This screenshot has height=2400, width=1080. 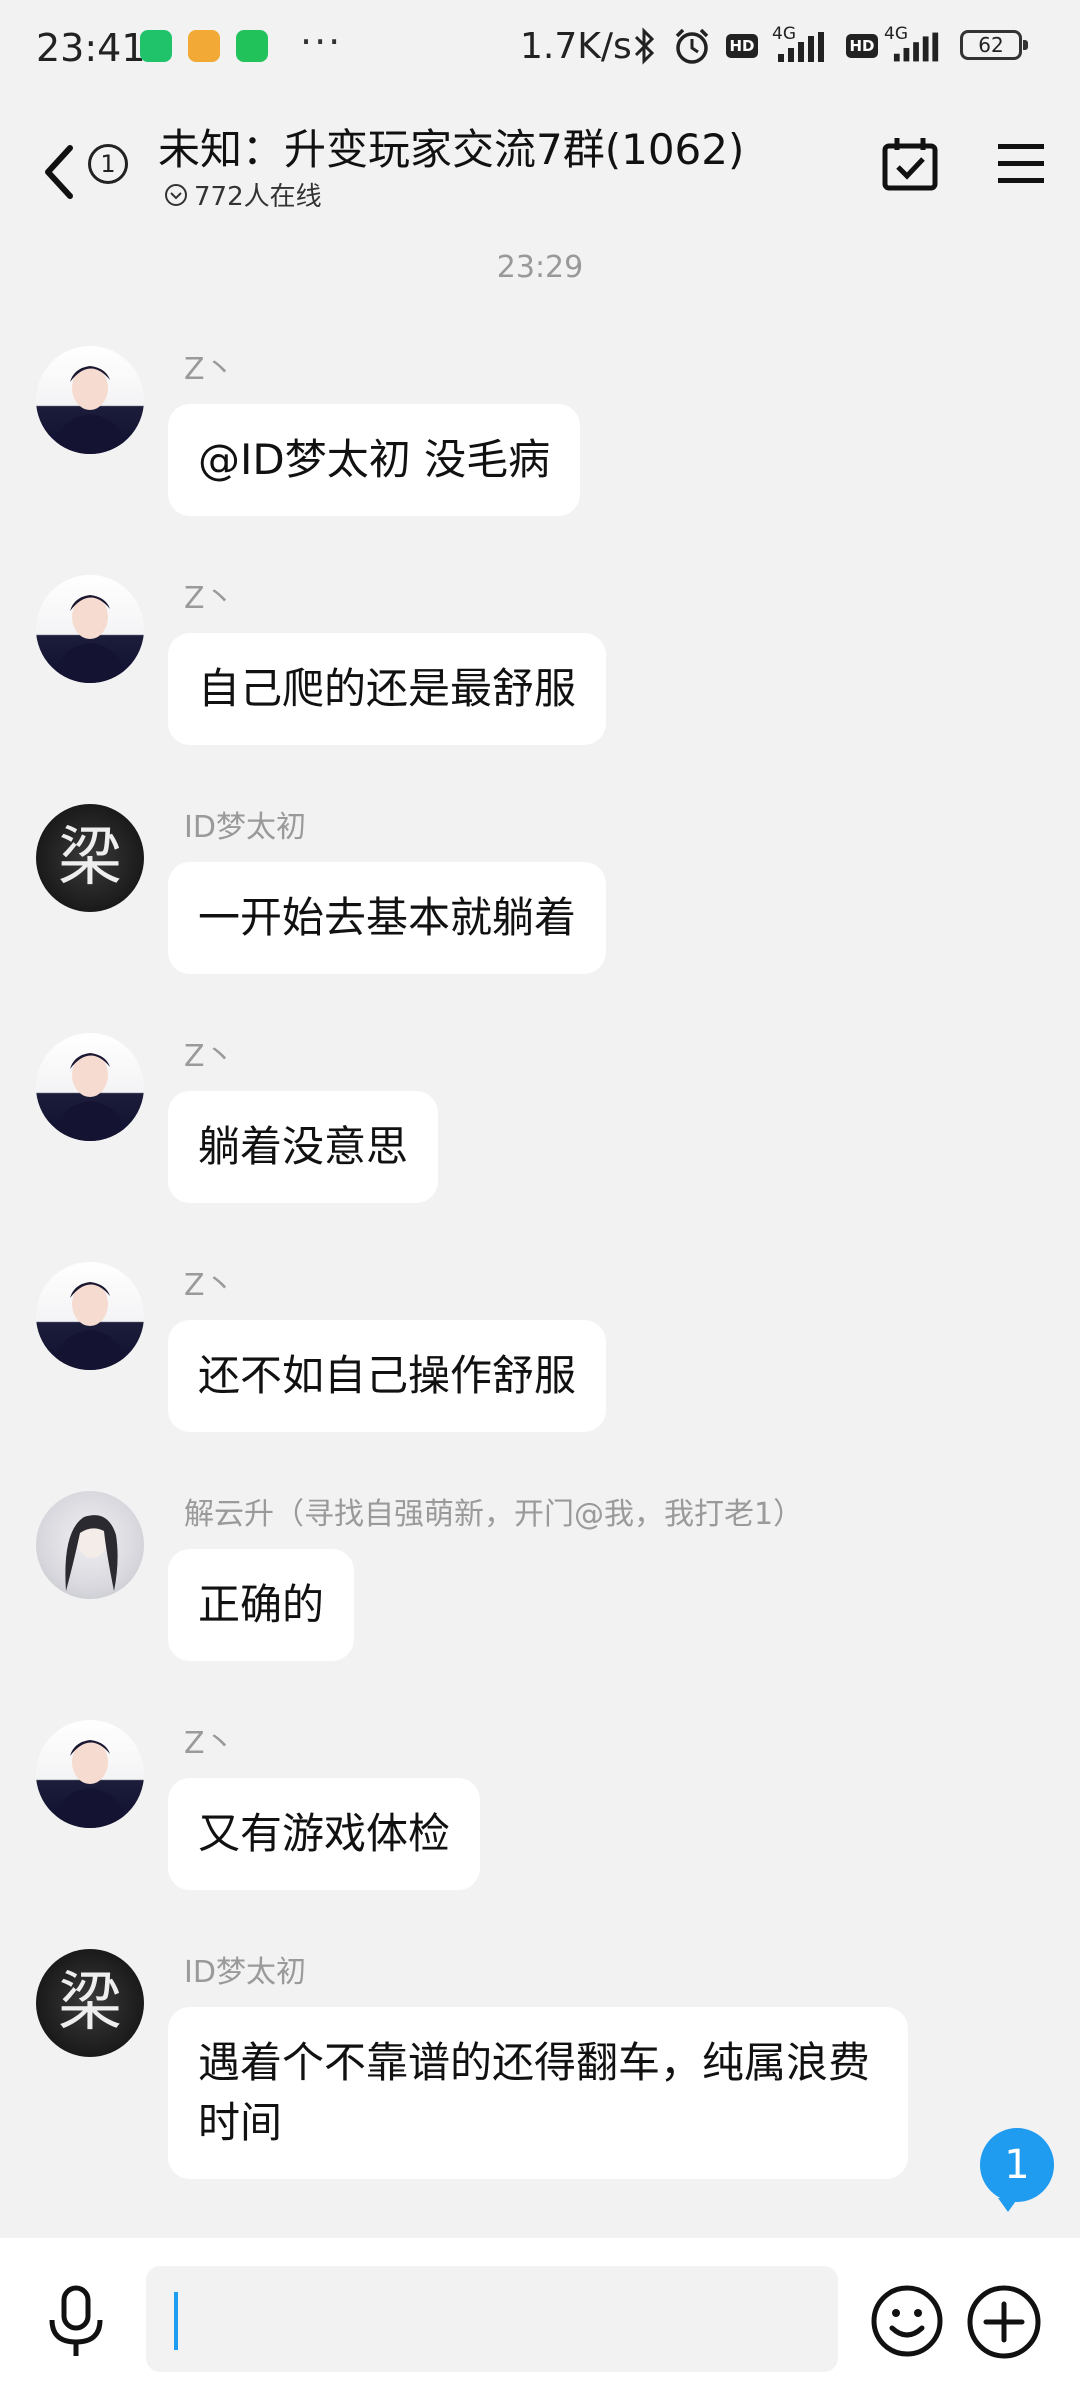 I want to click on battery-indicator: 62, so click(x=994, y=45).